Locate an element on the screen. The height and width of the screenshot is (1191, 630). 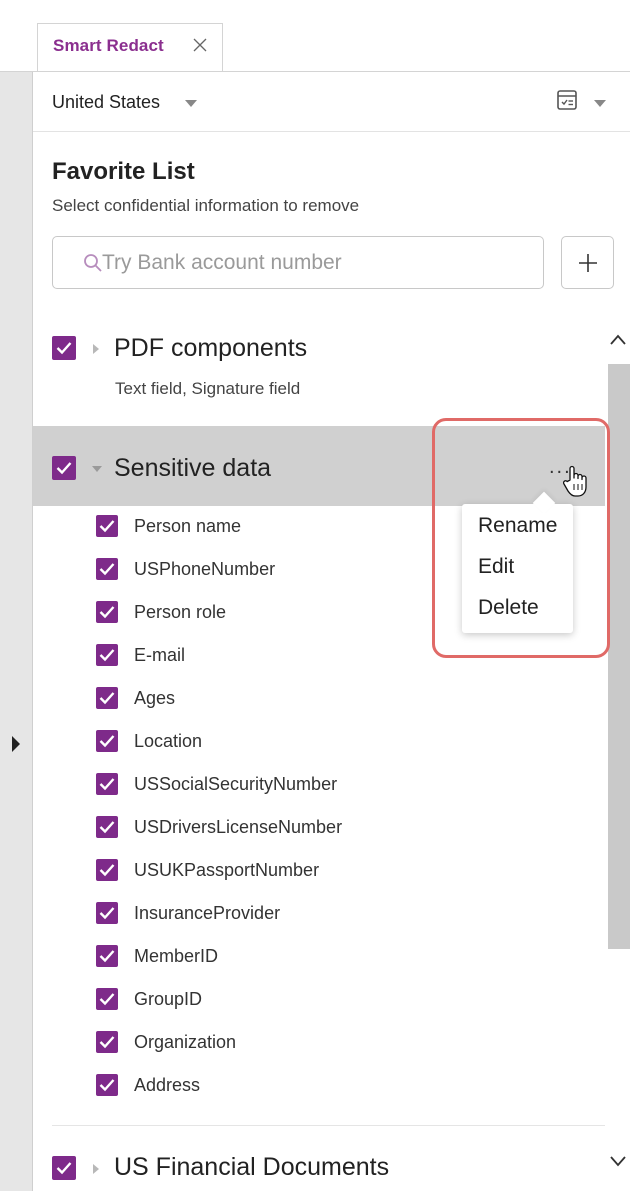
list-item-label: USSocialSecurityNumber is located at coordinates (236, 784).